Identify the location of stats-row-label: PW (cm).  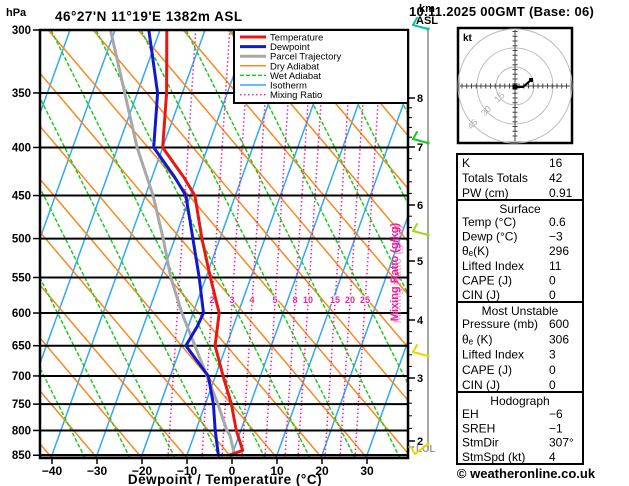
(485, 193).